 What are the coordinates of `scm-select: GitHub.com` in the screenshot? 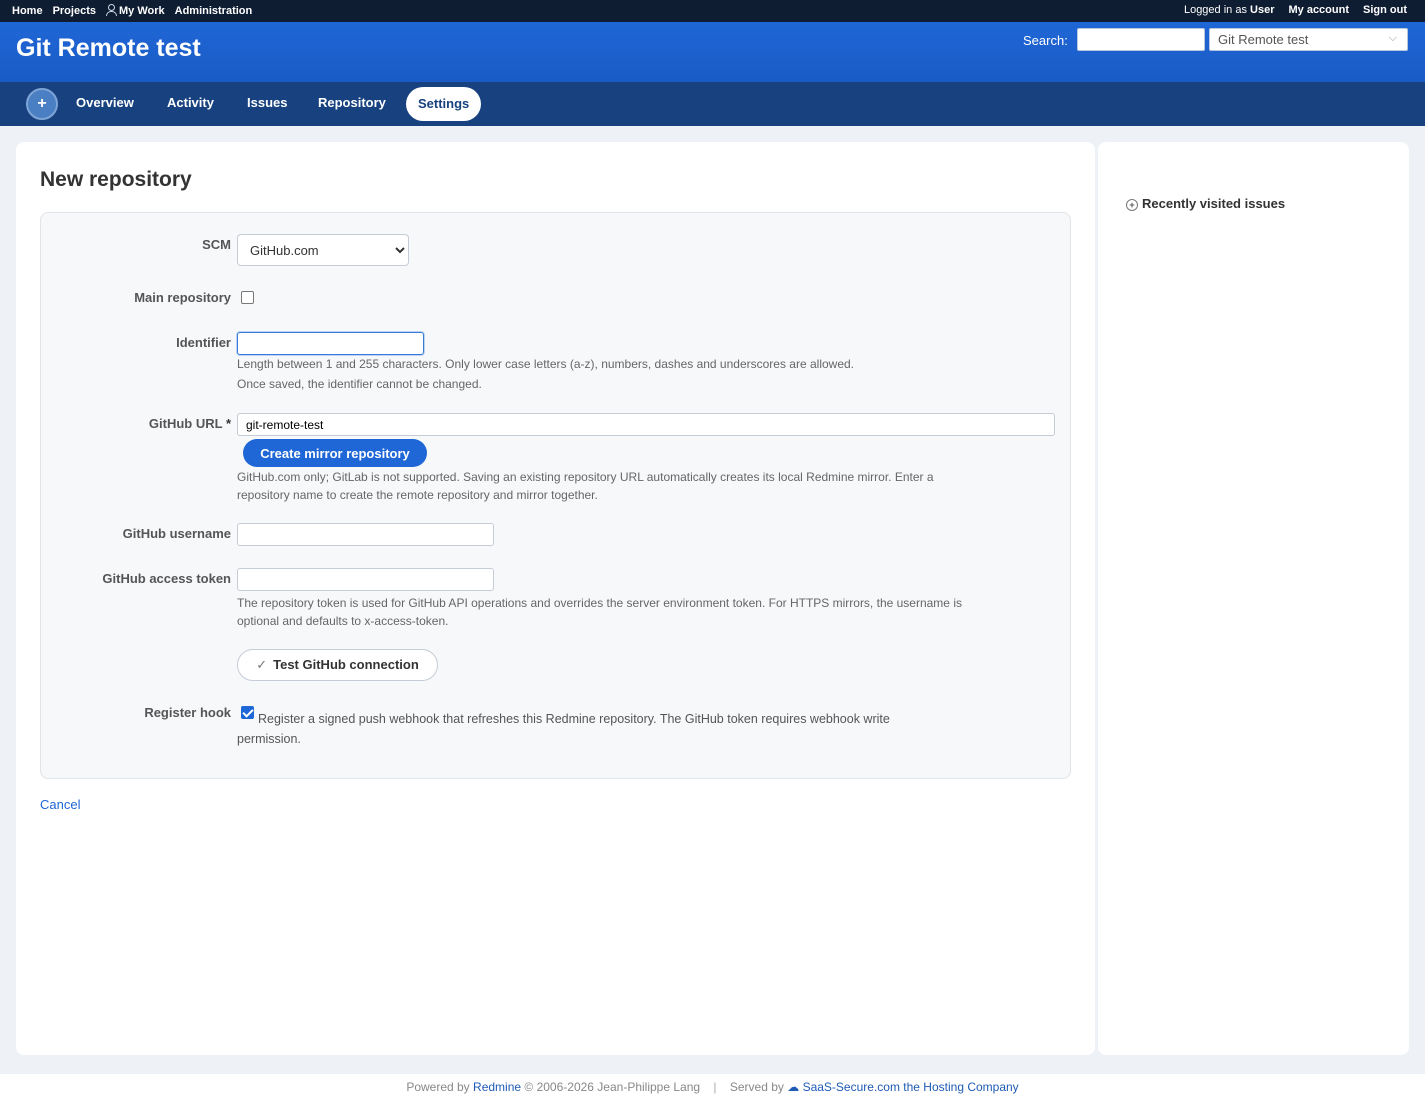 It's located at (323, 250).